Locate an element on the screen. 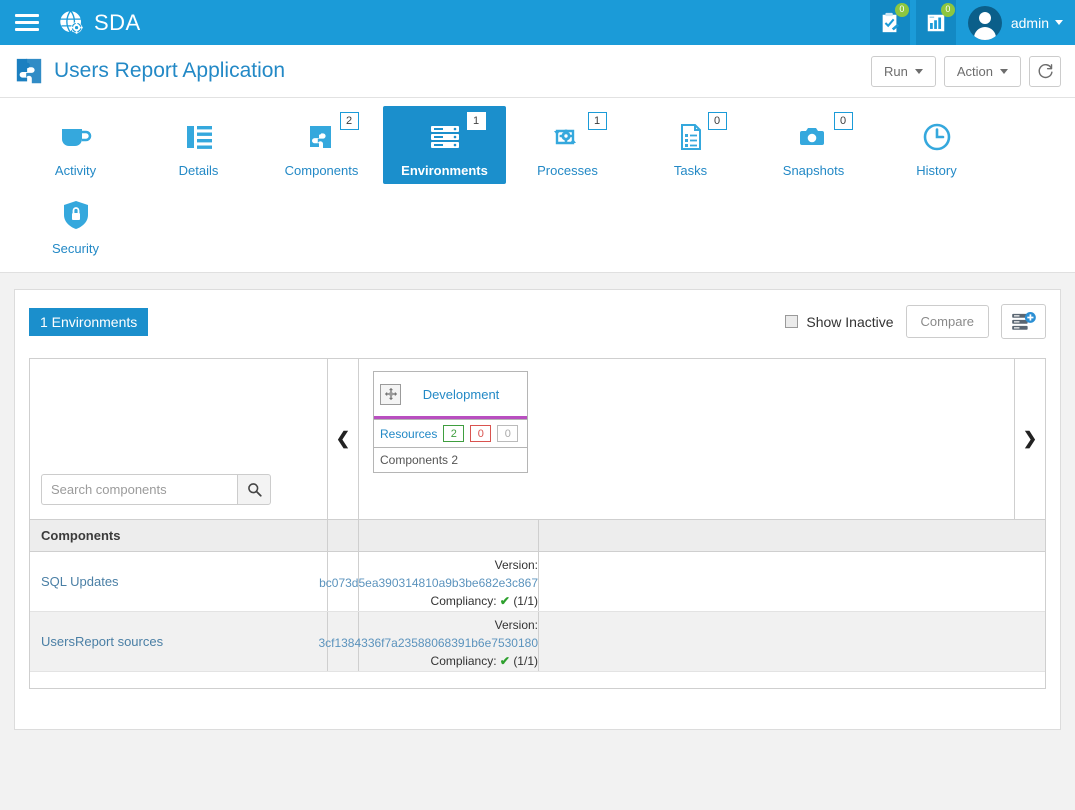 The width and height of the screenshot is (1075, 810). component-link: SQL Updates is located at coordinates (80, 581).